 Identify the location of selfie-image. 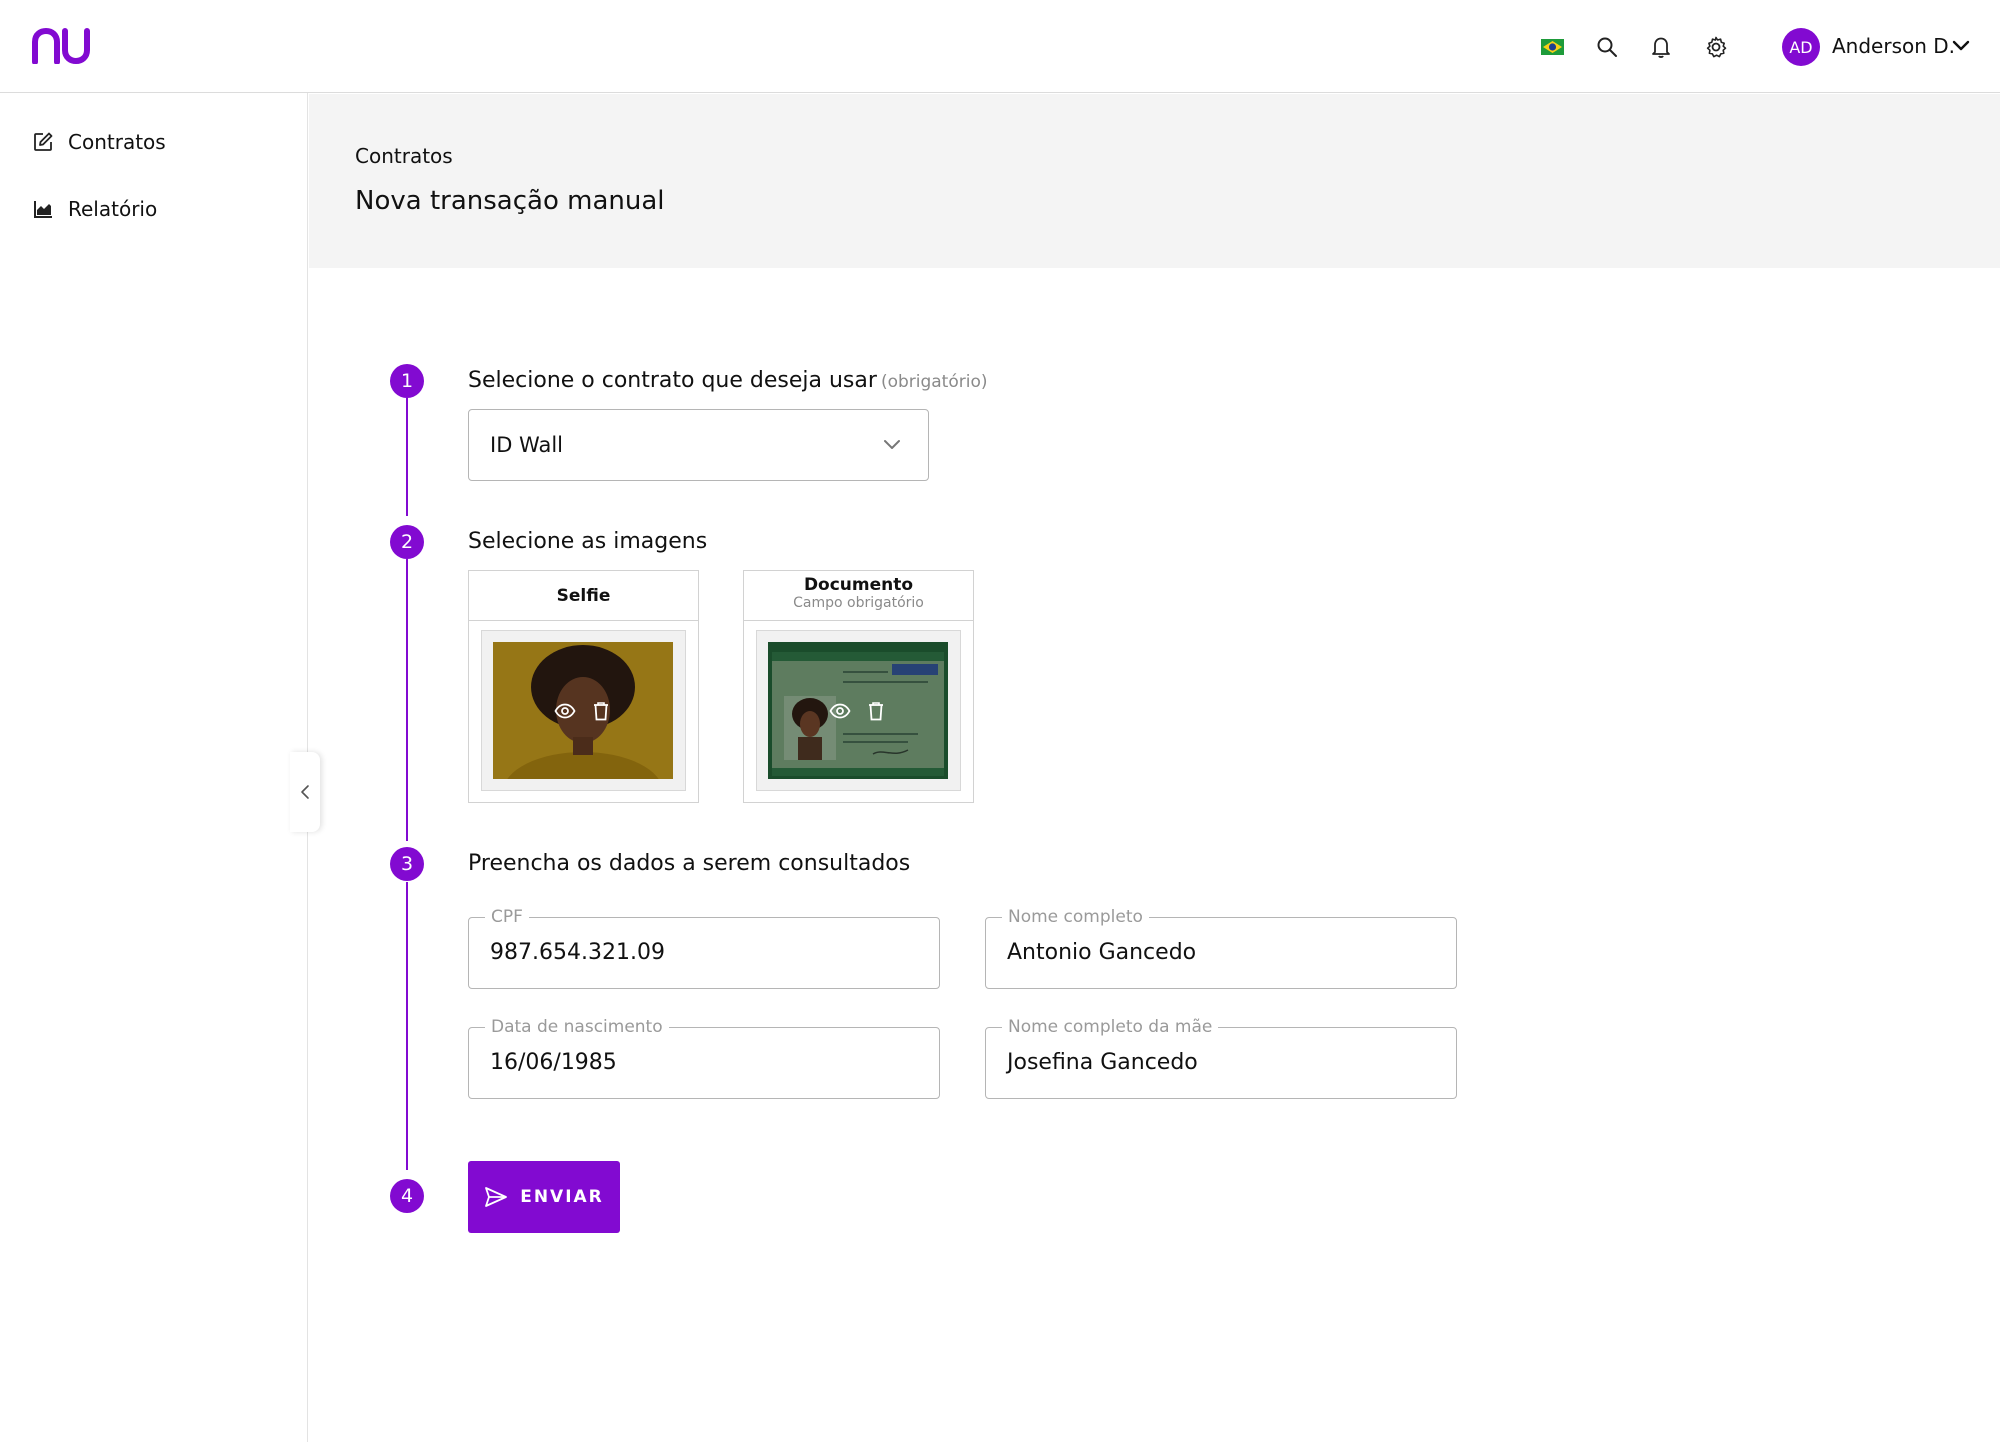
(583, 710).